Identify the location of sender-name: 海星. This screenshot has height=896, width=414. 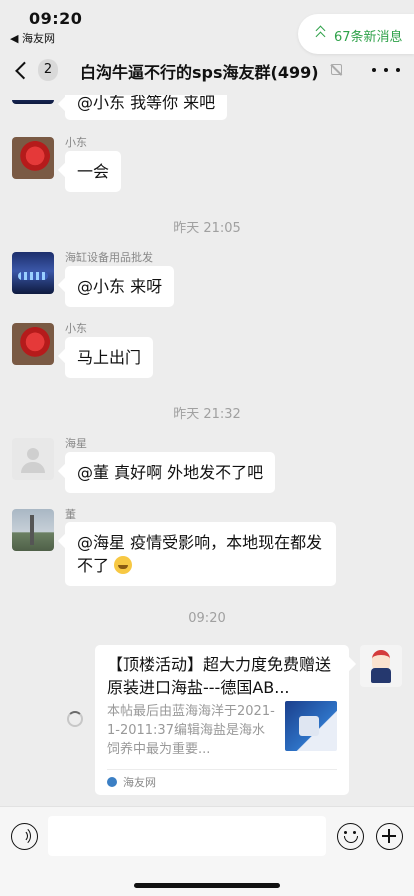
(76, 443).